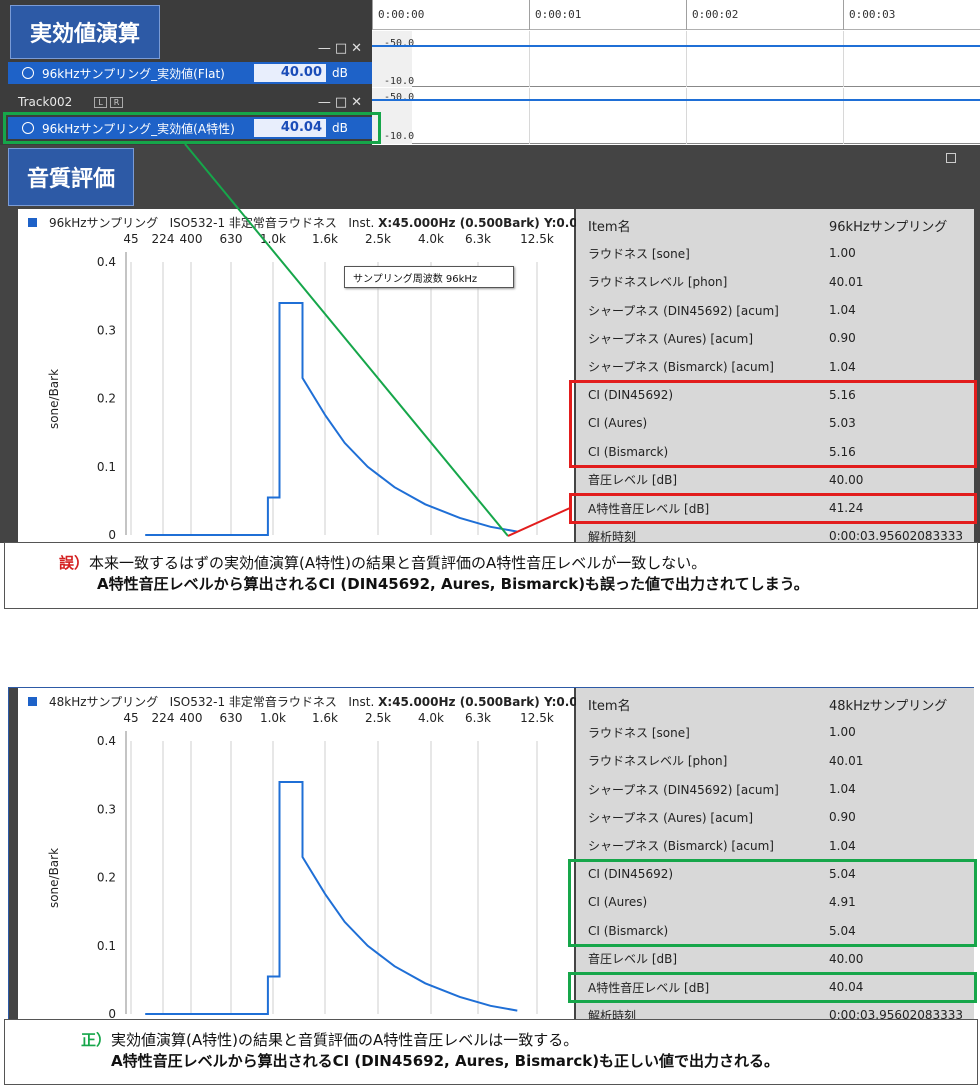  What do you see at coordinates (775, 704) in the screenshot?
I see `table-header-row: Item名 48kHzサンプリング` at bounding box center [775, 704].